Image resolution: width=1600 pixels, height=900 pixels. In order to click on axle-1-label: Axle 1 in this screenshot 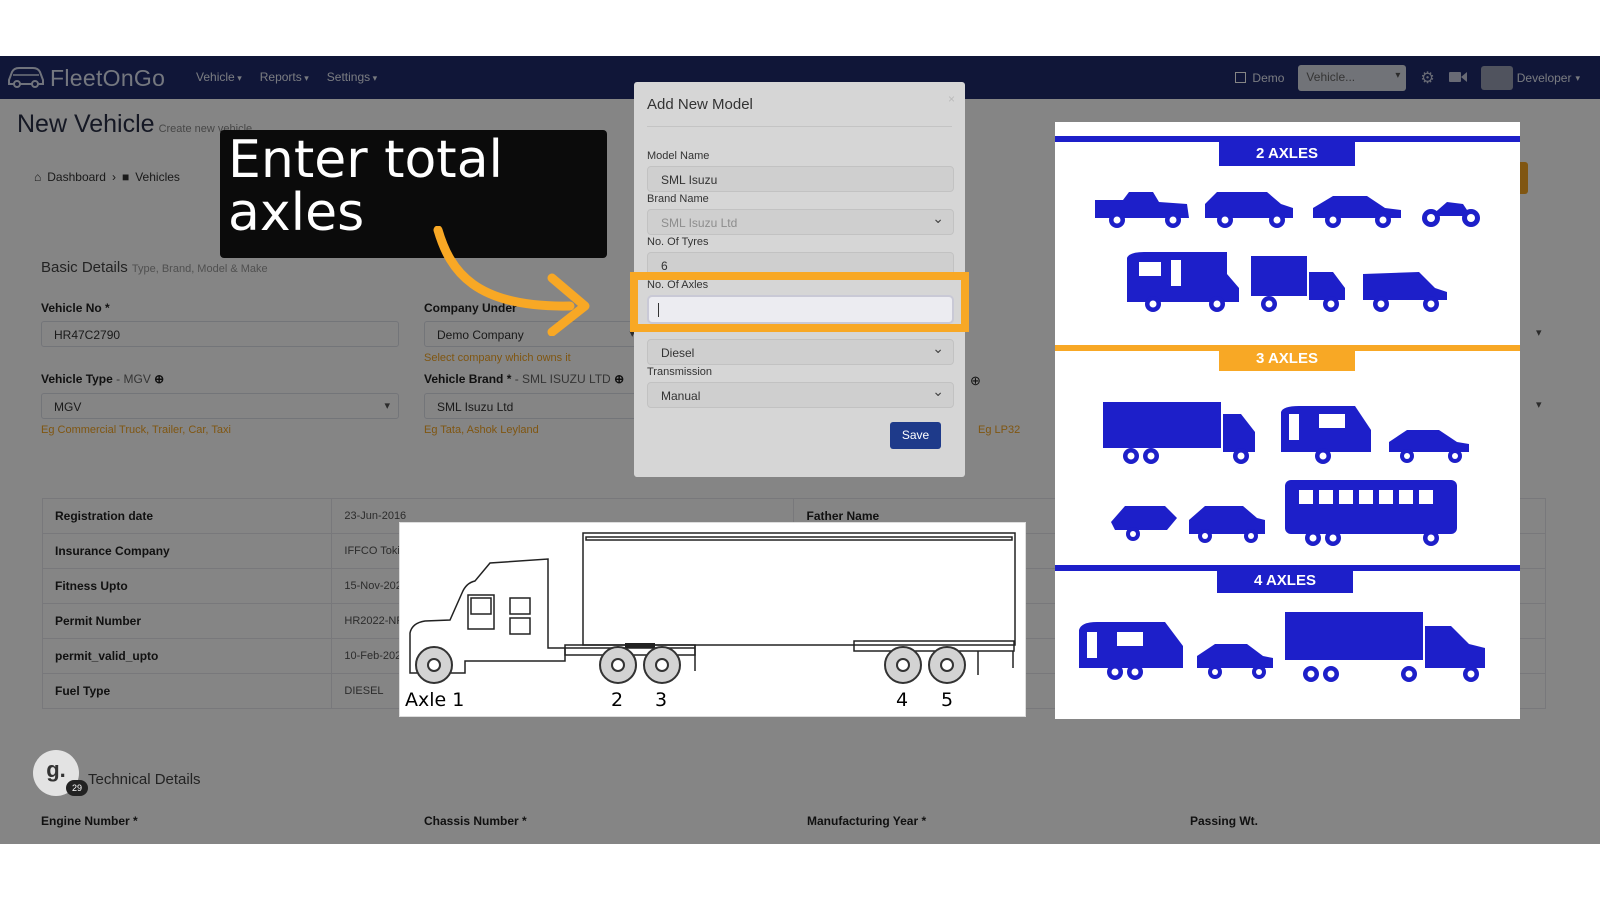, I will do `click(435, 700)`.